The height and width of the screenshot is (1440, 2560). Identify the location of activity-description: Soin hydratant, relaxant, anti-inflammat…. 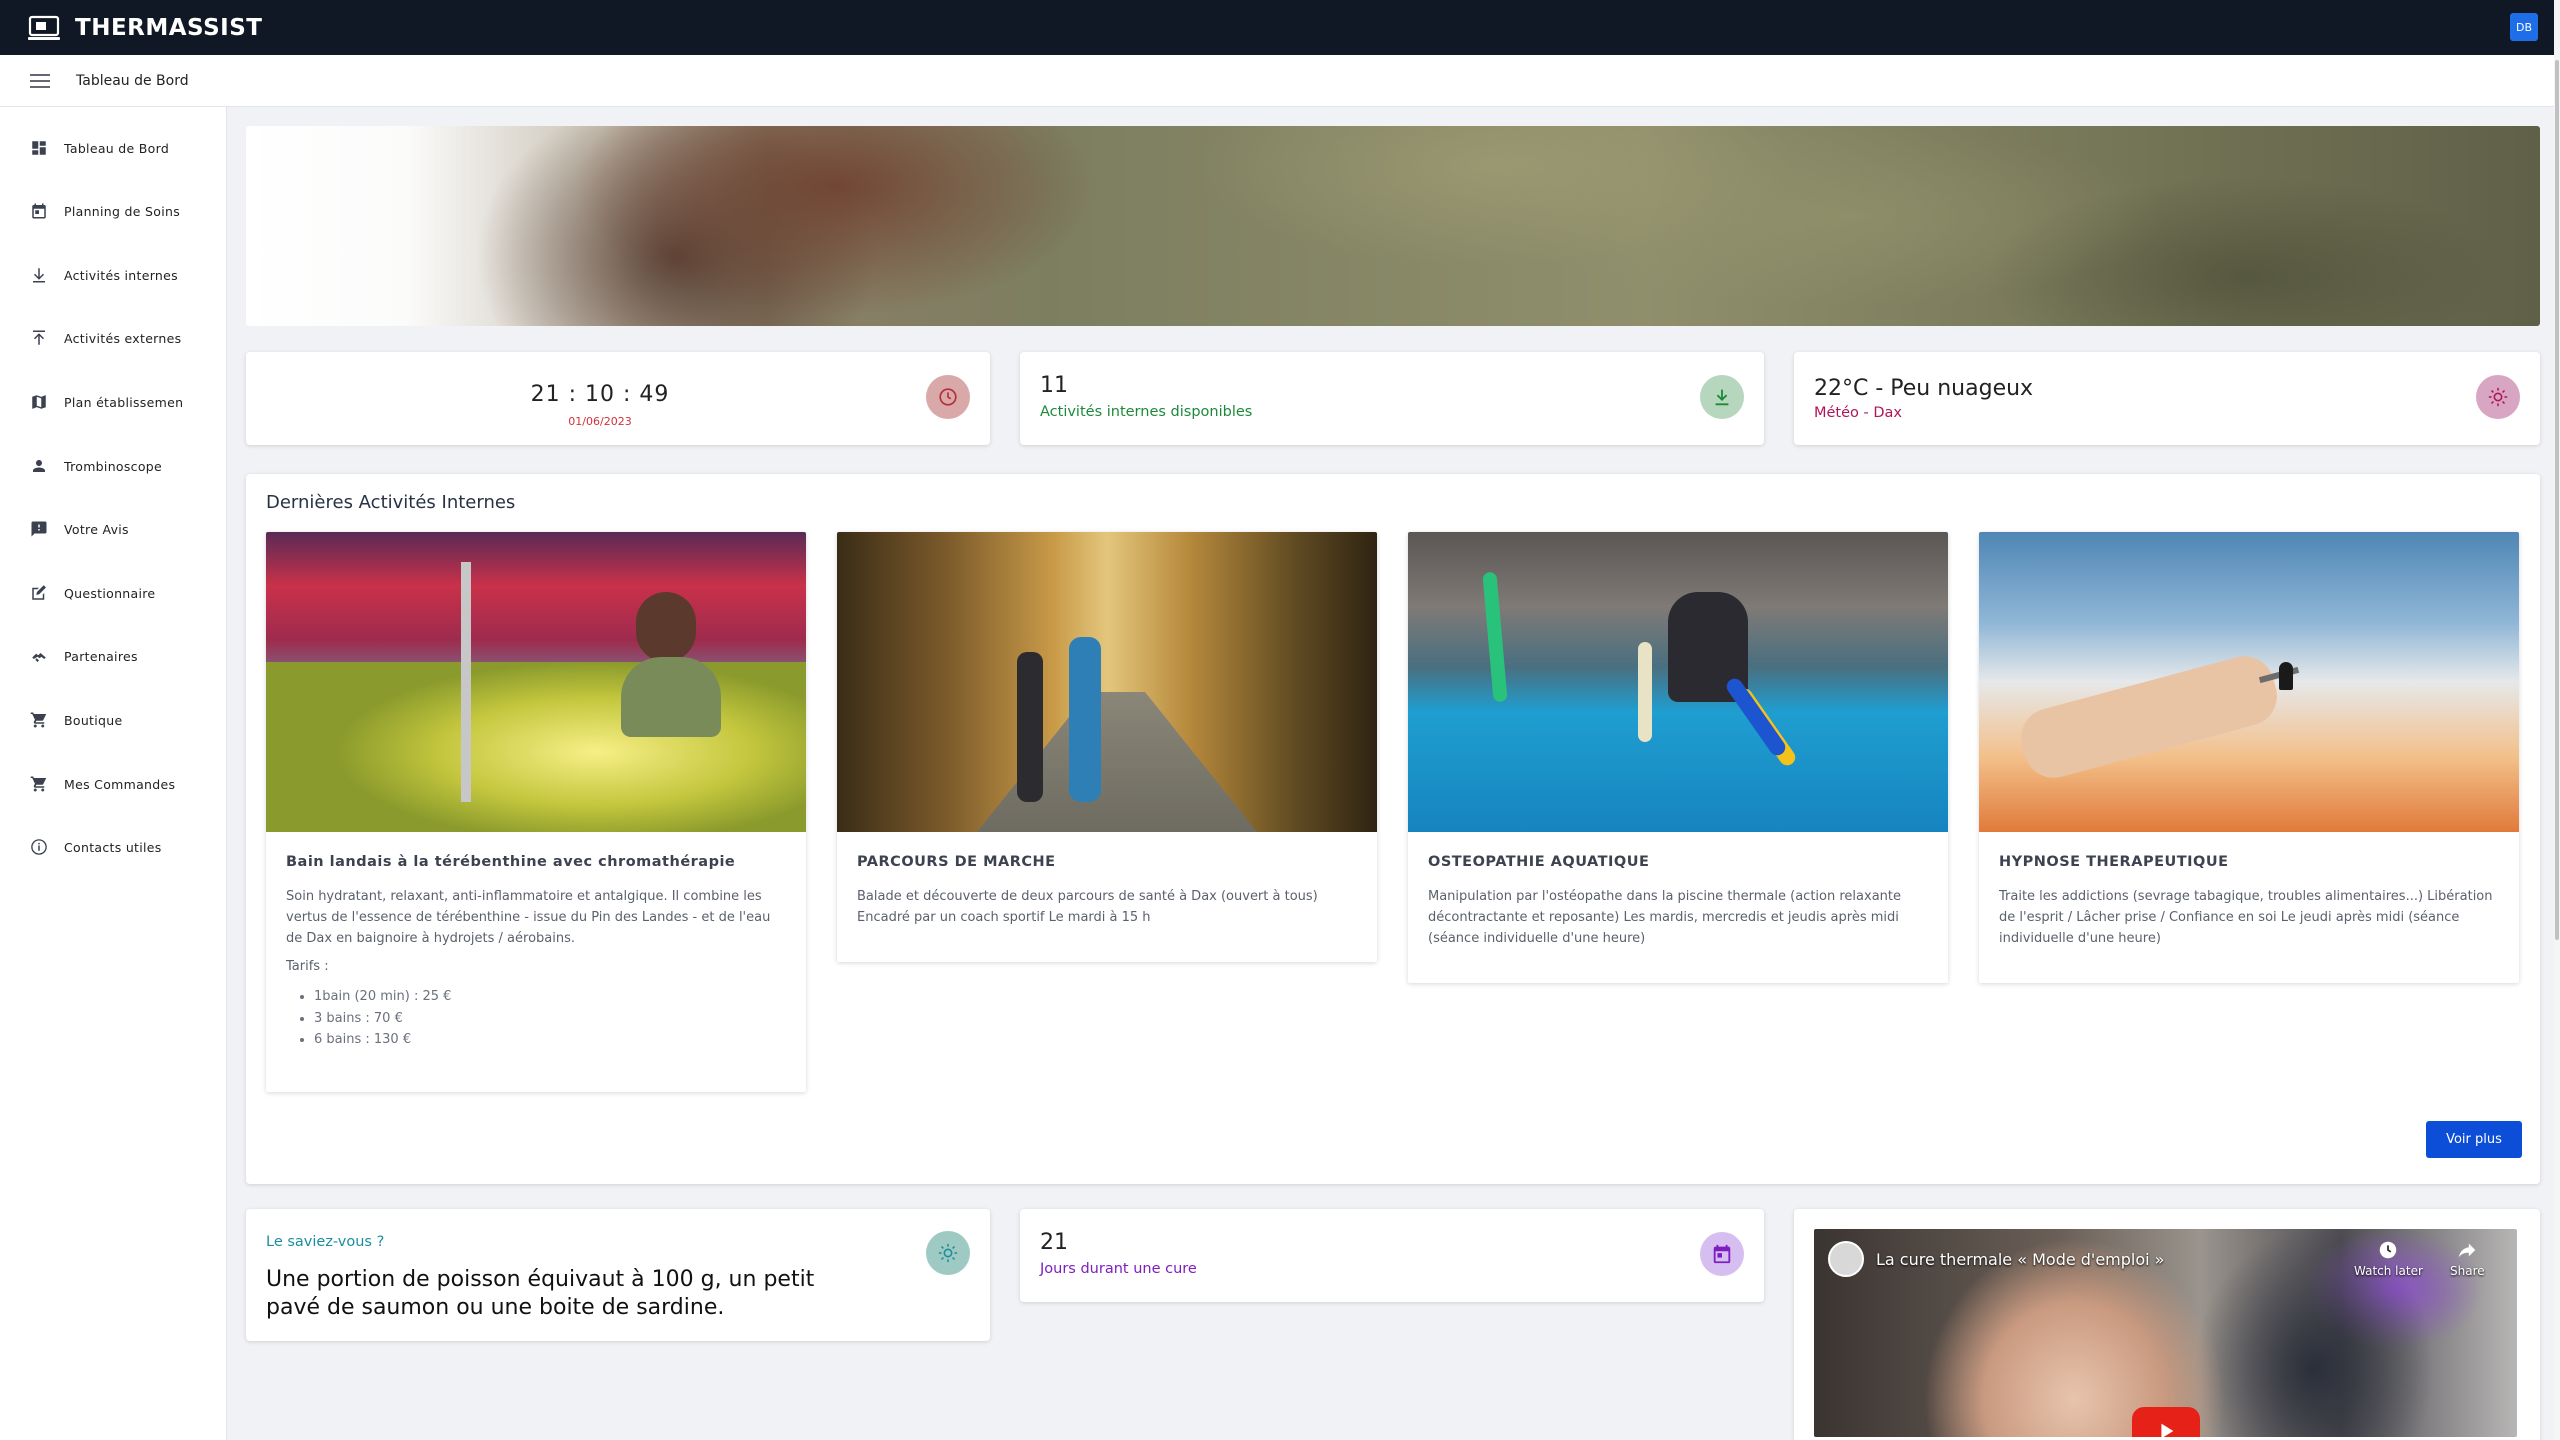
(528, 917).